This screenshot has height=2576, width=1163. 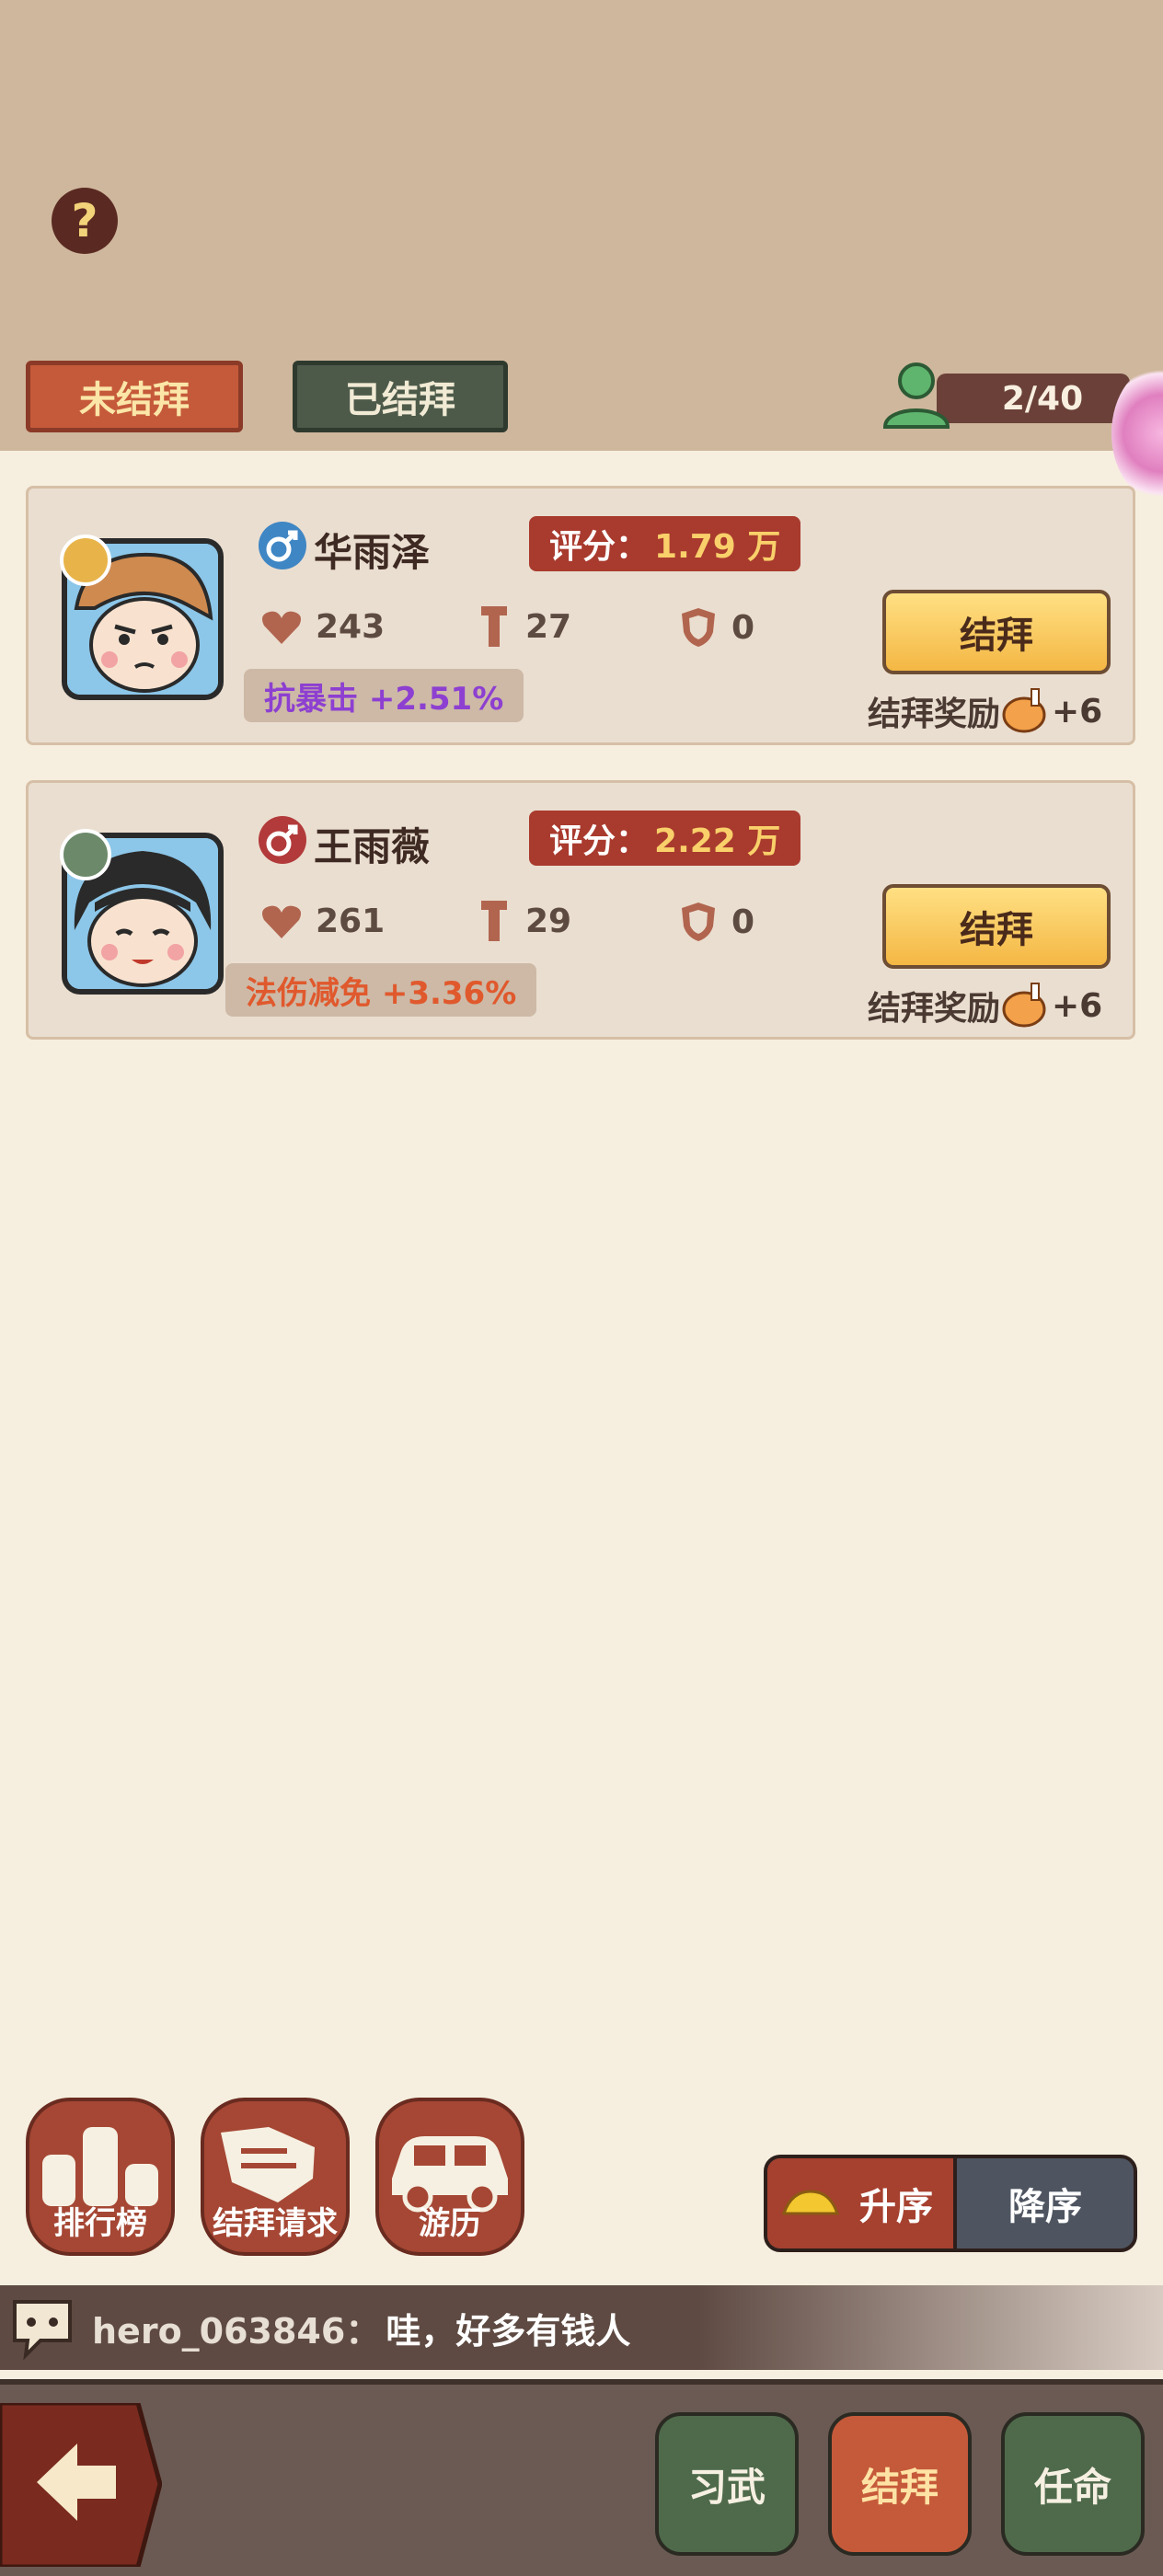 I want to click on sort-asc-button: 升序, so click(x=862, y=2203).